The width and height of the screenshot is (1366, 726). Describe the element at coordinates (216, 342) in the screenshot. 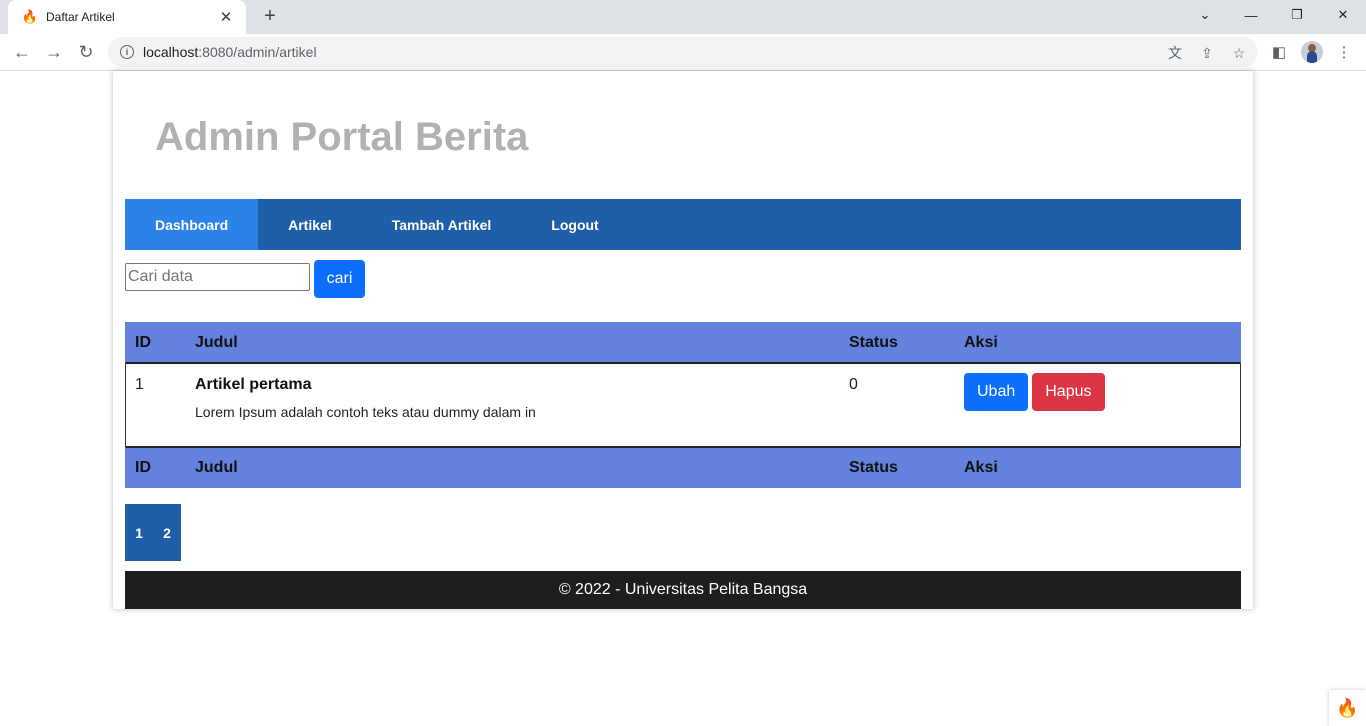

I see `header-judul: Judul` at that location.